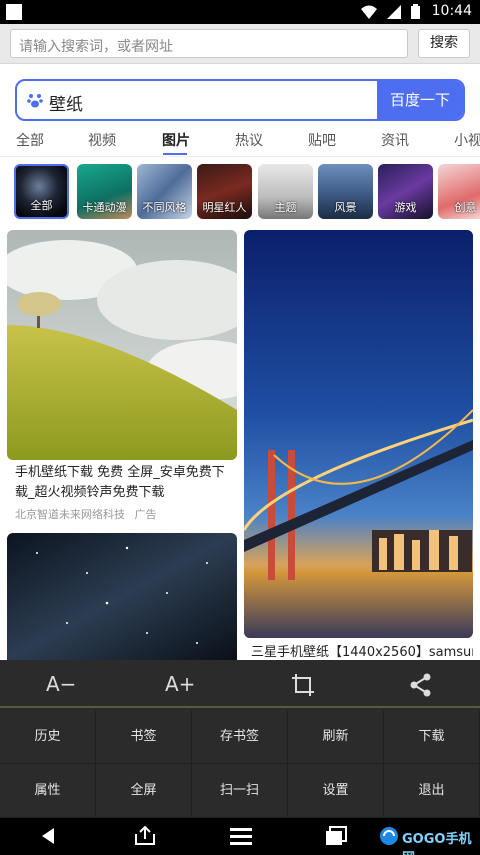 Image resolution: width=480 pixels, height=855 pixels. Describe the element at coordinates (432, 791) in the screenshot. I see `menu-exit: 退出` at that location.